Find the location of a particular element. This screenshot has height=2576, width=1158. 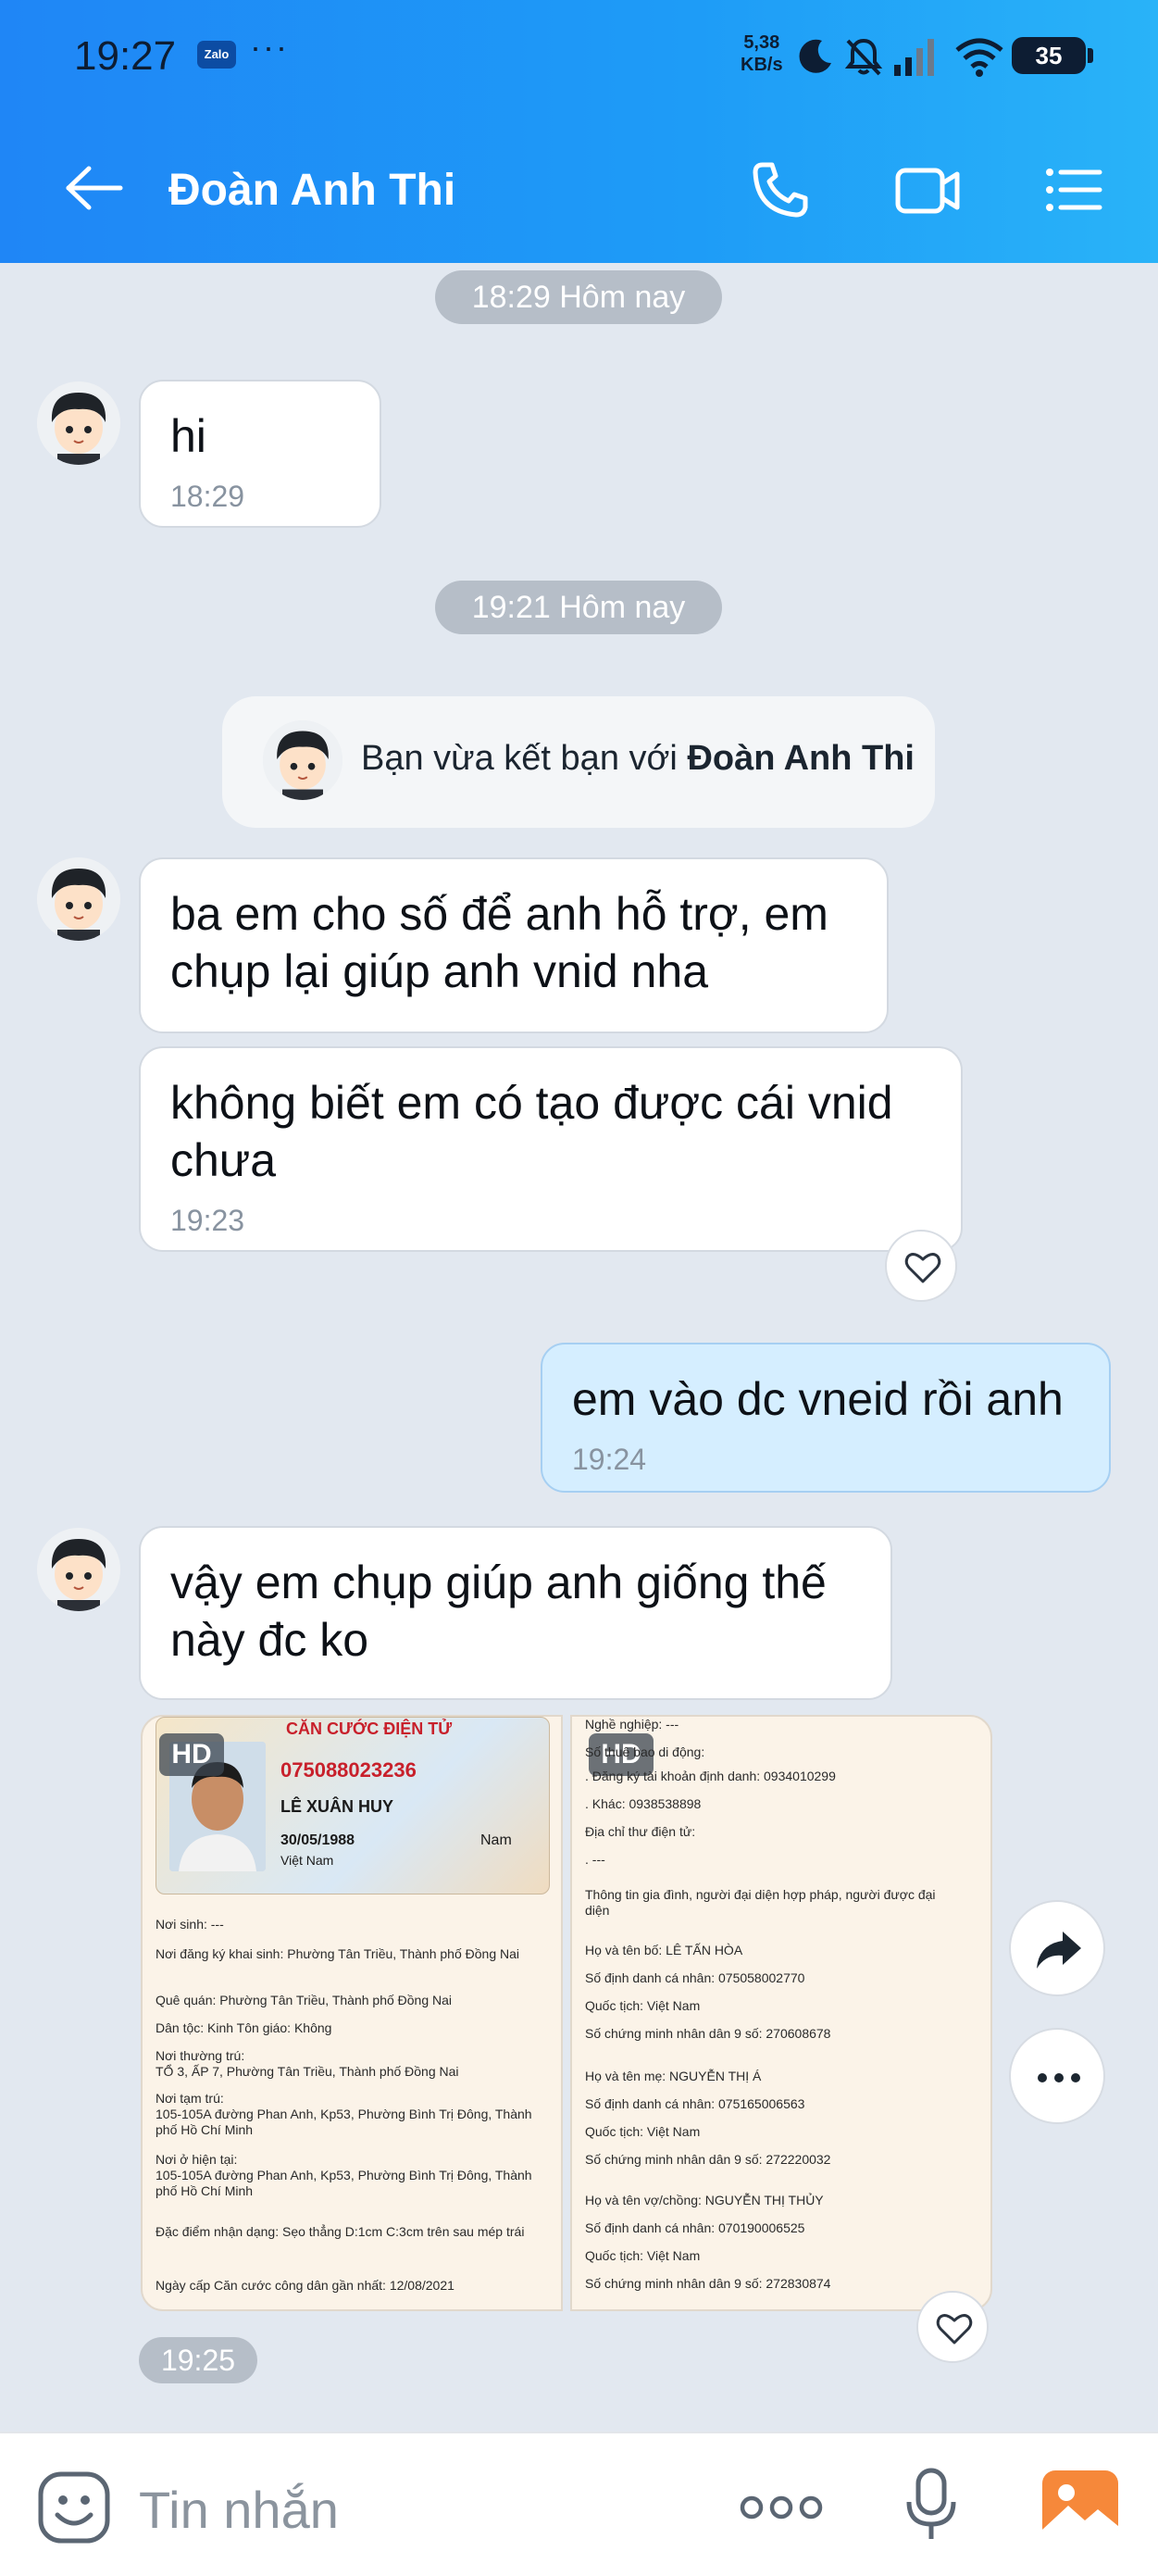

gallery-icon is located at coordinates (1080, 2506).